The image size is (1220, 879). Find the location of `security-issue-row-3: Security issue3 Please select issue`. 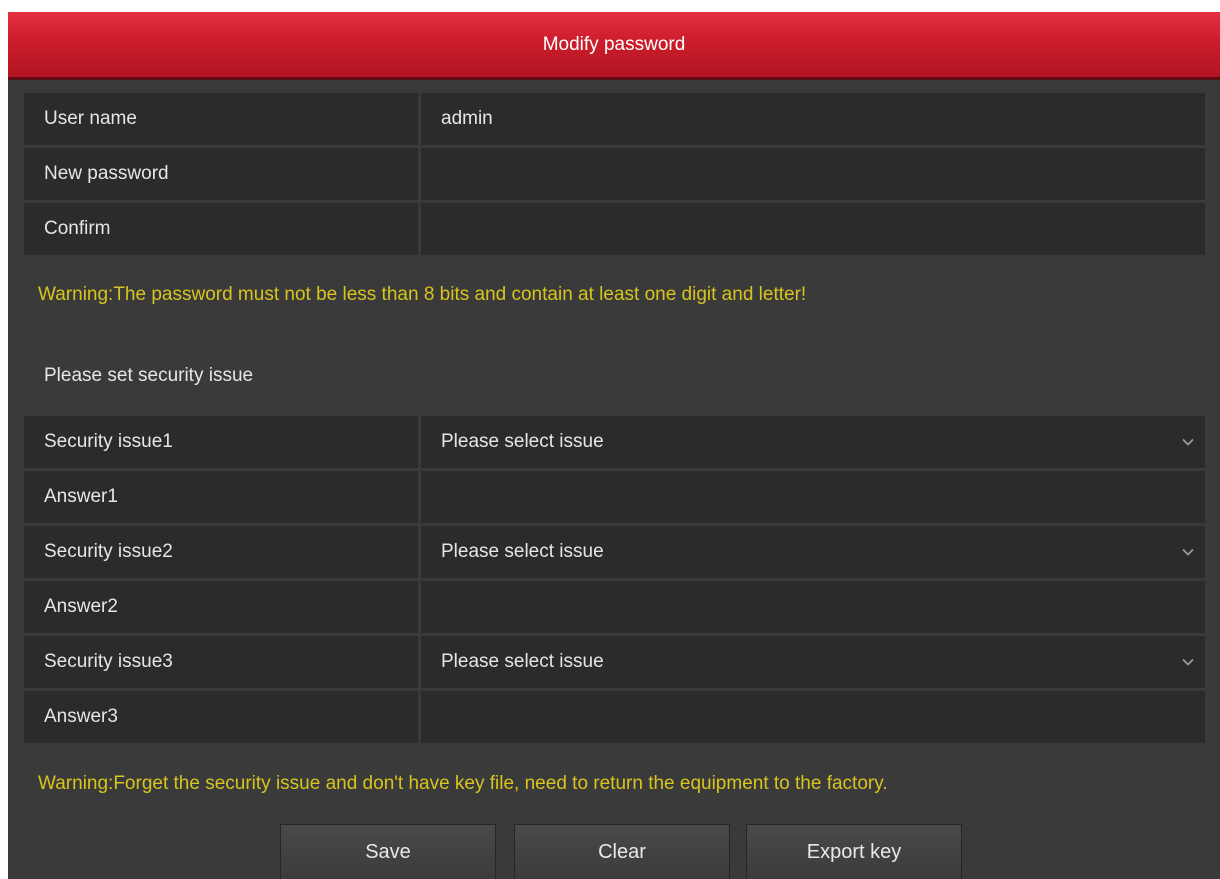

security-issue-row-3: Security issue3 Please select issue is located at coordinates (614, 662).